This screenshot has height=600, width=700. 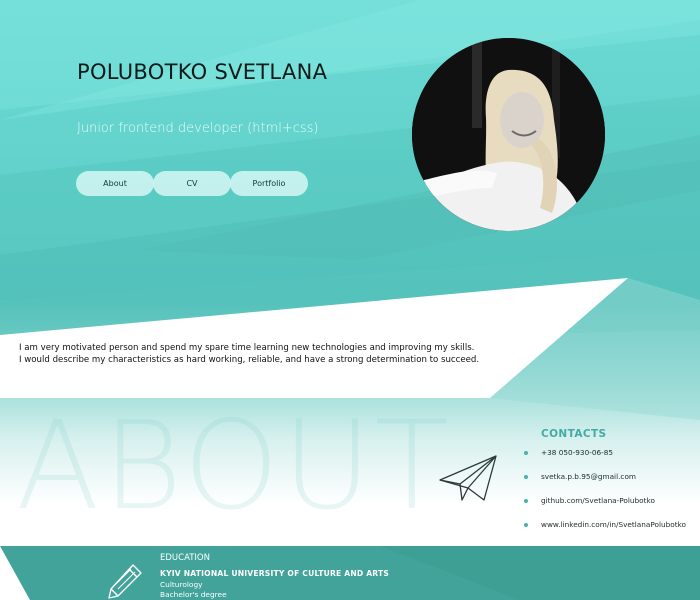 I want to click on about-watermark: ABOUT, so click(x=234, y=466).